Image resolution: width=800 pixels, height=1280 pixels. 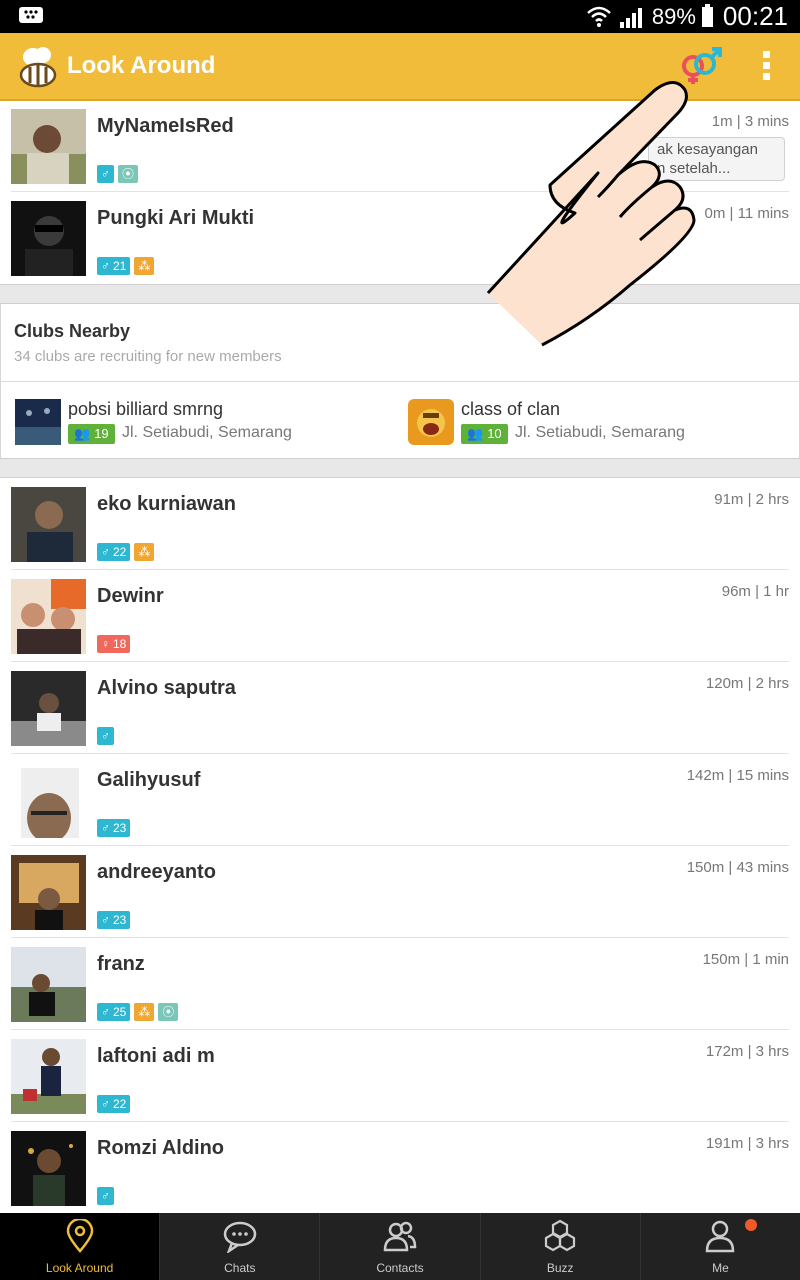 I want to click on app-bar: Look Around, so click(x=400, y=67).